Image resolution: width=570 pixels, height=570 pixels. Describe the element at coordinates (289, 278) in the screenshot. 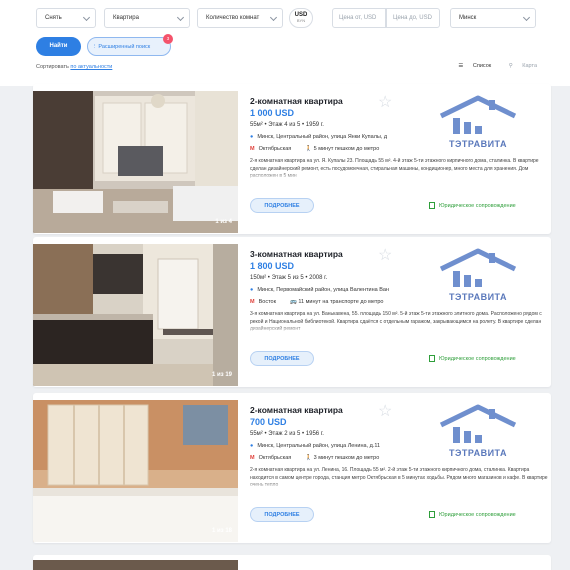

I see `listing-params: 150м² • Этаж 5 из 5 • 2008 г.` at that location.